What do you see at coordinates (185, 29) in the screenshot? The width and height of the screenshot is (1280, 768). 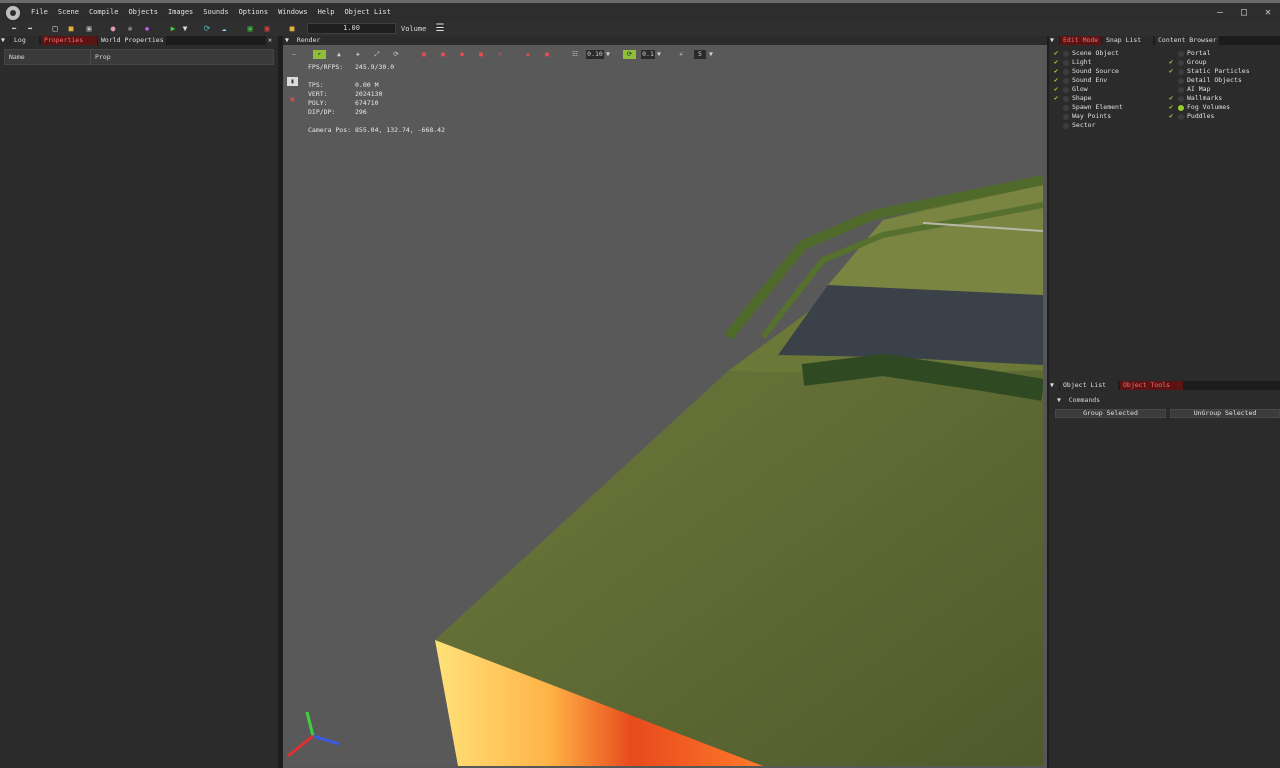 I see `play-options-chevron-down-icon: ▼` at bounding box center [185, 29].